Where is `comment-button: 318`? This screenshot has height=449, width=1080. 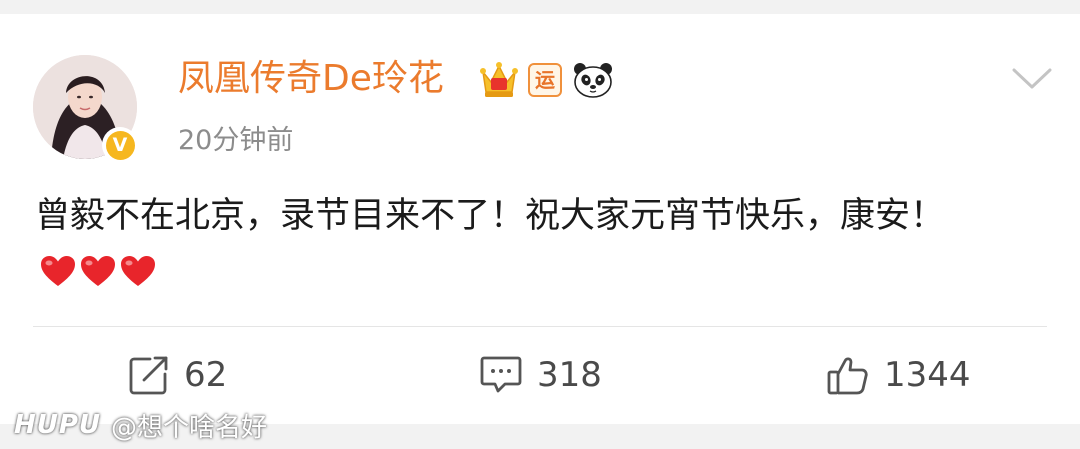 comment-button: 318 is located at coordinates (540, 375).